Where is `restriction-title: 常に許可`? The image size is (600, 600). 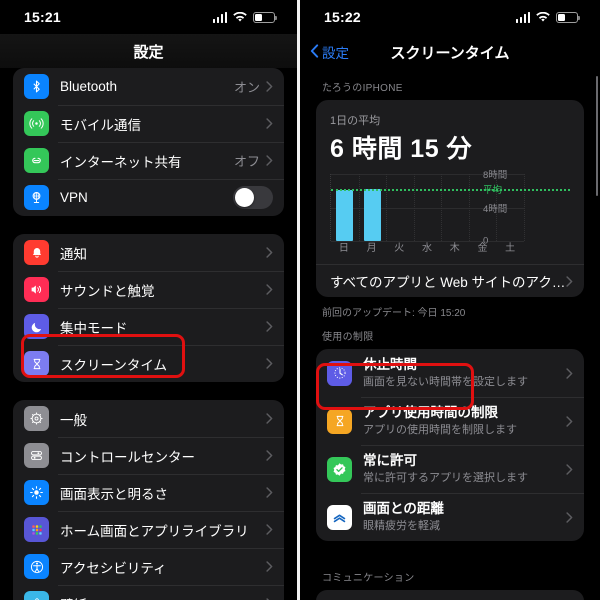 restriction-title: 常に許可 is located at coordinates (390, 461).